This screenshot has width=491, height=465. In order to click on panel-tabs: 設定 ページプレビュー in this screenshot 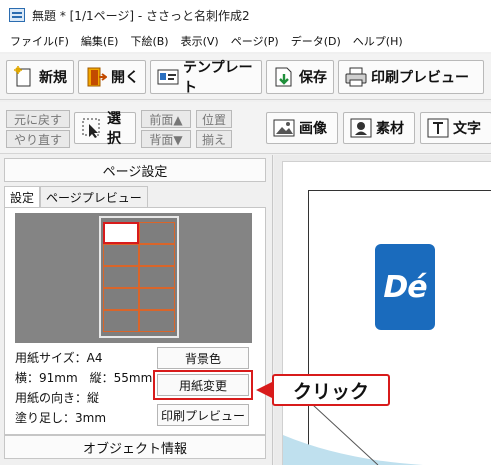, I will do `click(76, 197)`.